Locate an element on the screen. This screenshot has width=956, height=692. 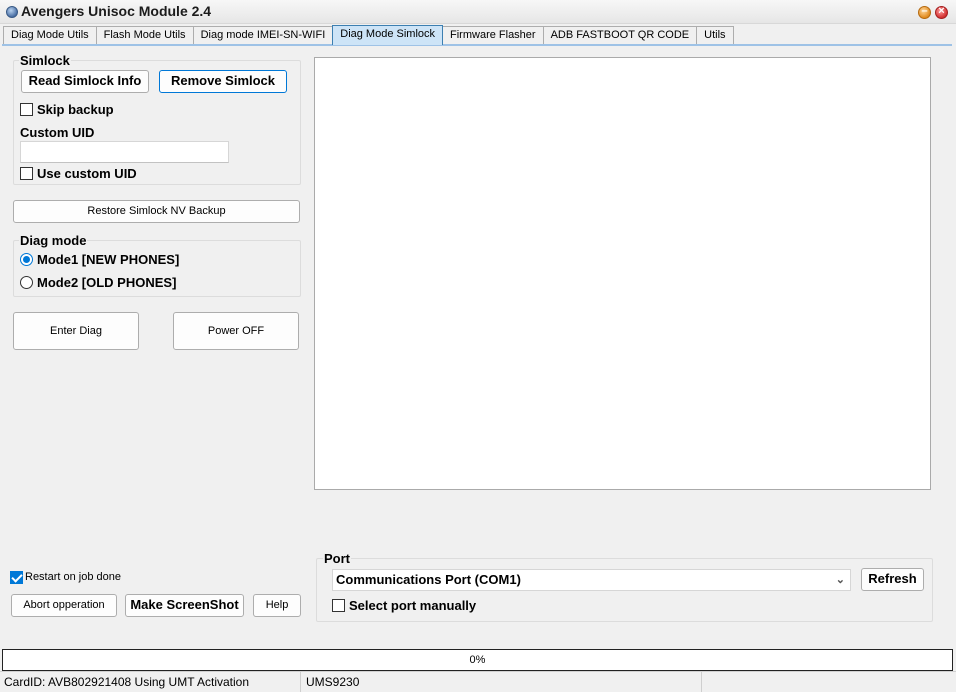
close-button: × is located at coordinates (941, 12).